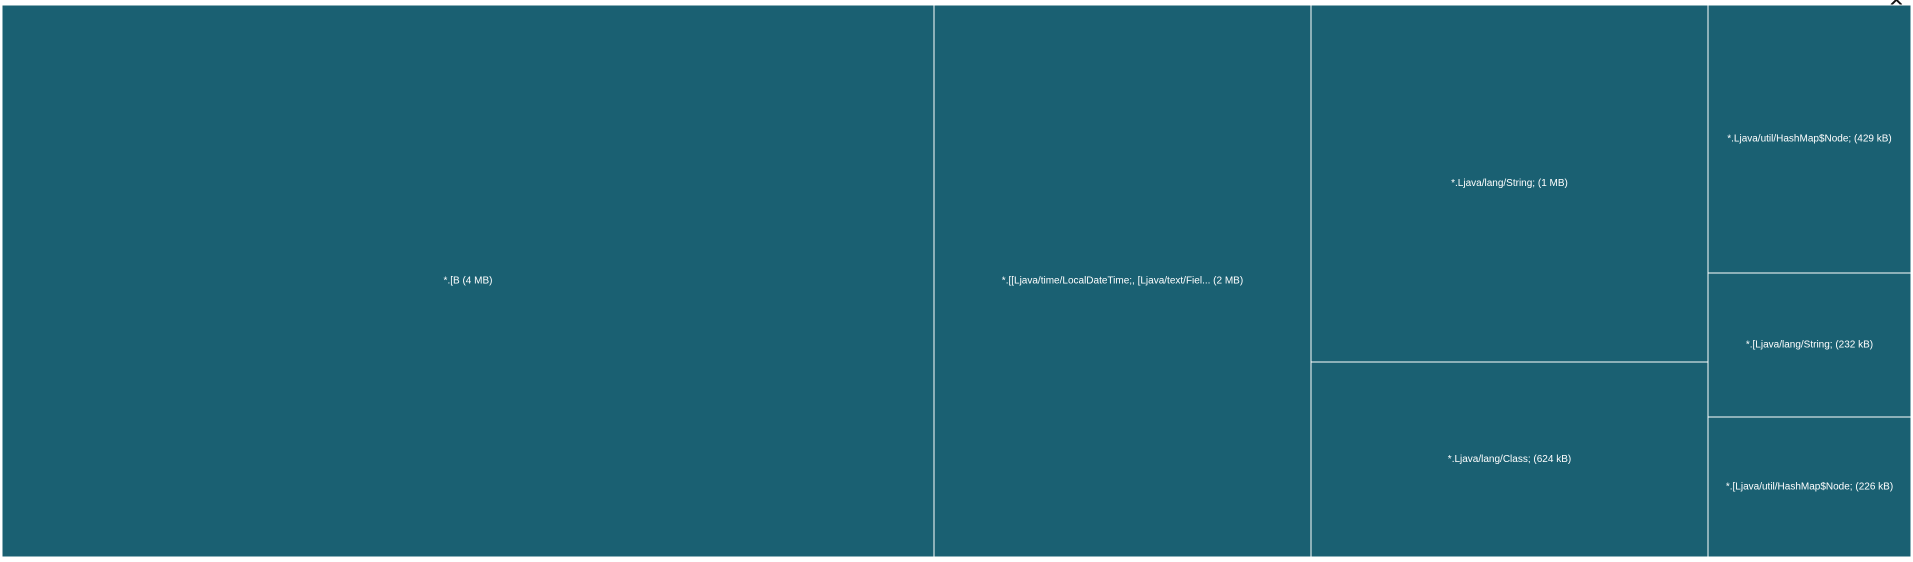 The width and height of the screenshot is (1913, 562). I want to click on treemap-tile-label: *.[Ljava/lang/String; (232 kB), so click(1809, 345).